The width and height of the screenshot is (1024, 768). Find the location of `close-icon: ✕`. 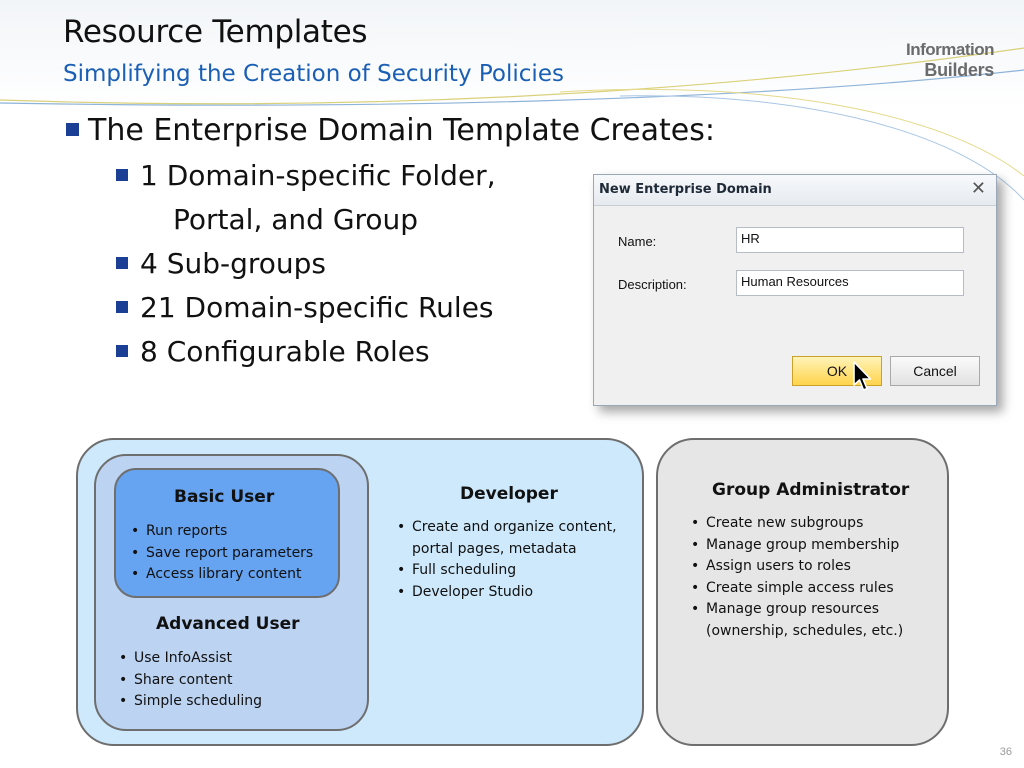

close-icon: ✕ is located at coordinates (978, 189).